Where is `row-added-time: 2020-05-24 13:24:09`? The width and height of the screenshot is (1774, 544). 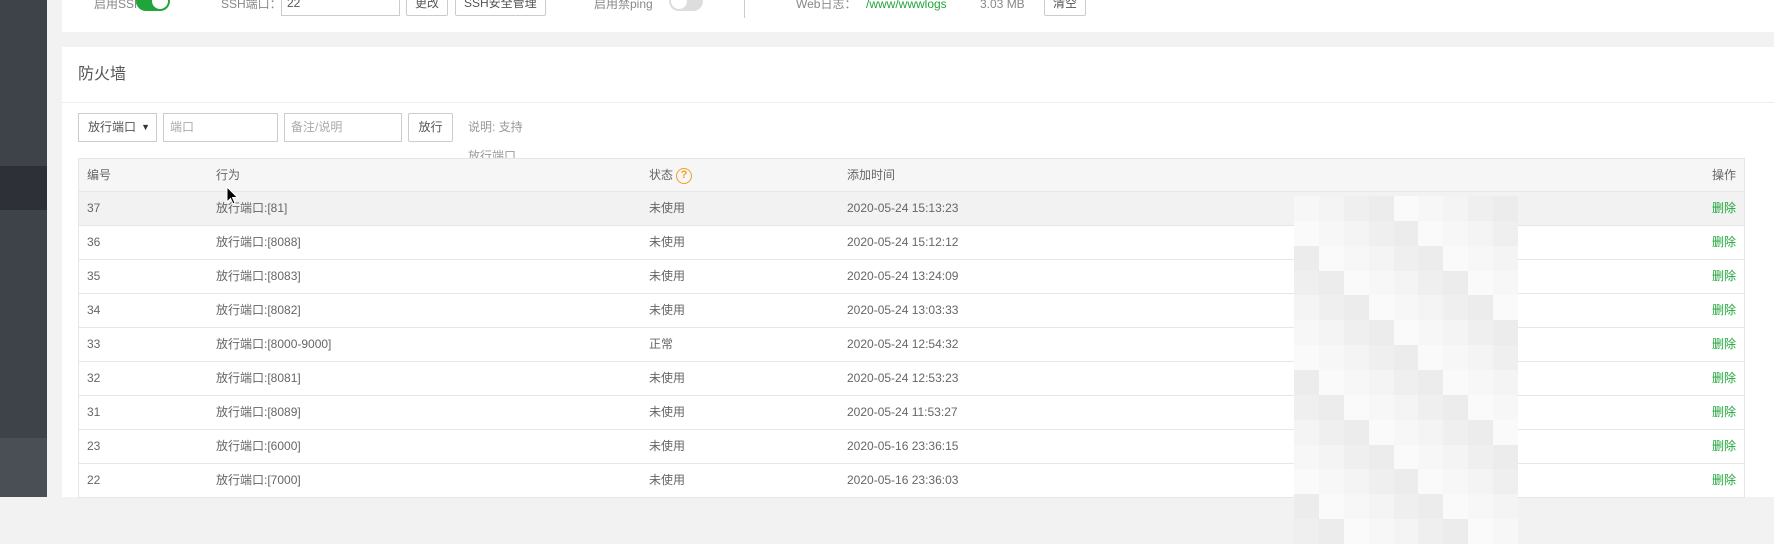
row-added-time: 2020-05-24 13:24:09 is located at coordinates (903, 276).